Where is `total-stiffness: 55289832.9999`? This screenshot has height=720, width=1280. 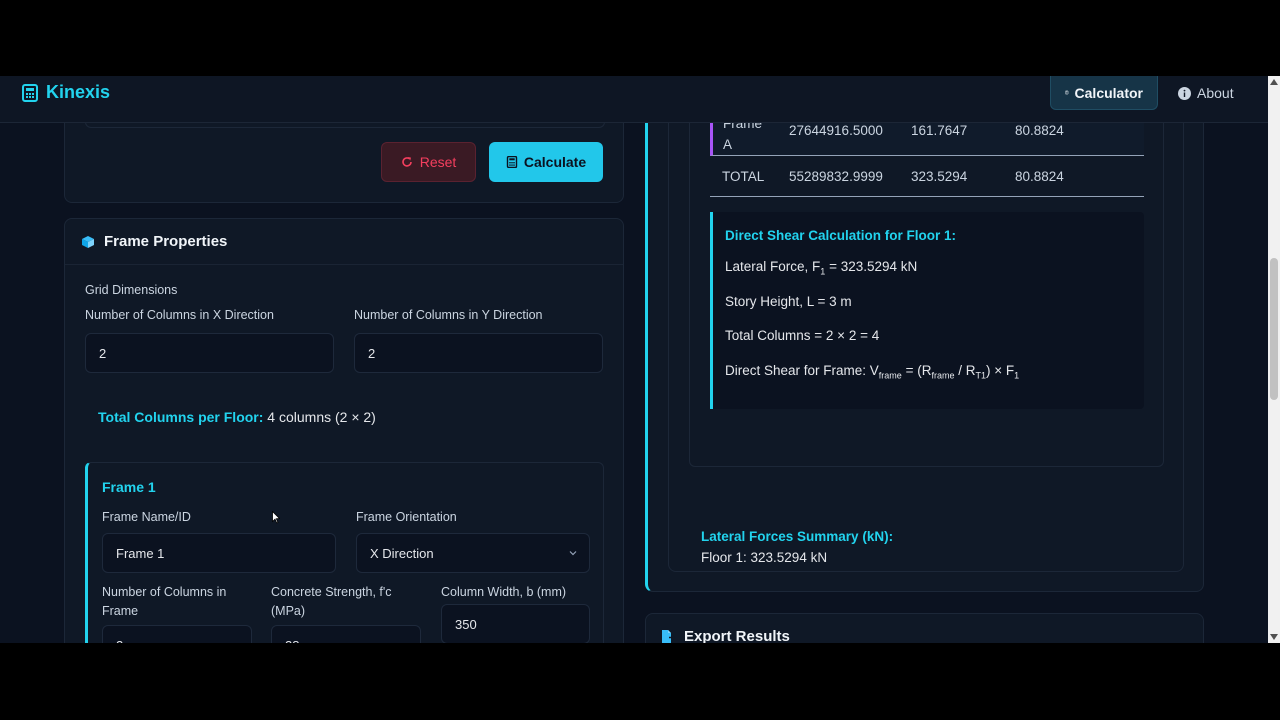 total-stiffness: 55289832.9999 is located at coordinates (836, 176).